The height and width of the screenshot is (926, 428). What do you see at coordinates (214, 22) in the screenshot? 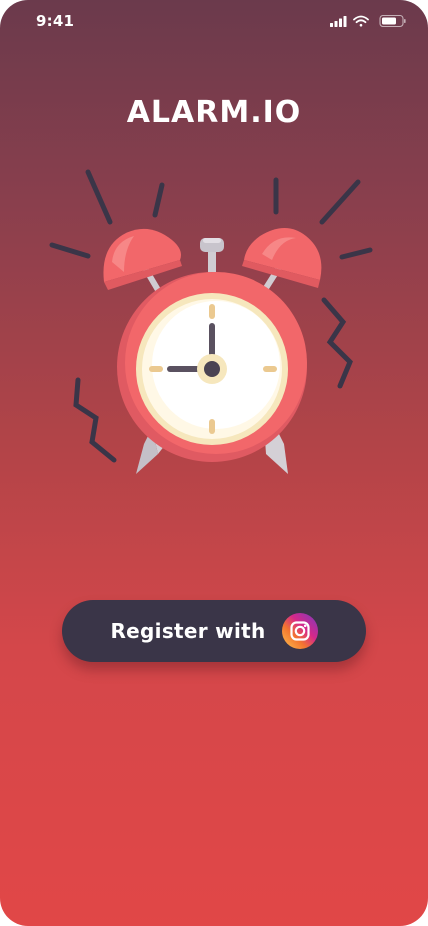
I see `status-bar: 9:41` at bounding box center [214, 22].